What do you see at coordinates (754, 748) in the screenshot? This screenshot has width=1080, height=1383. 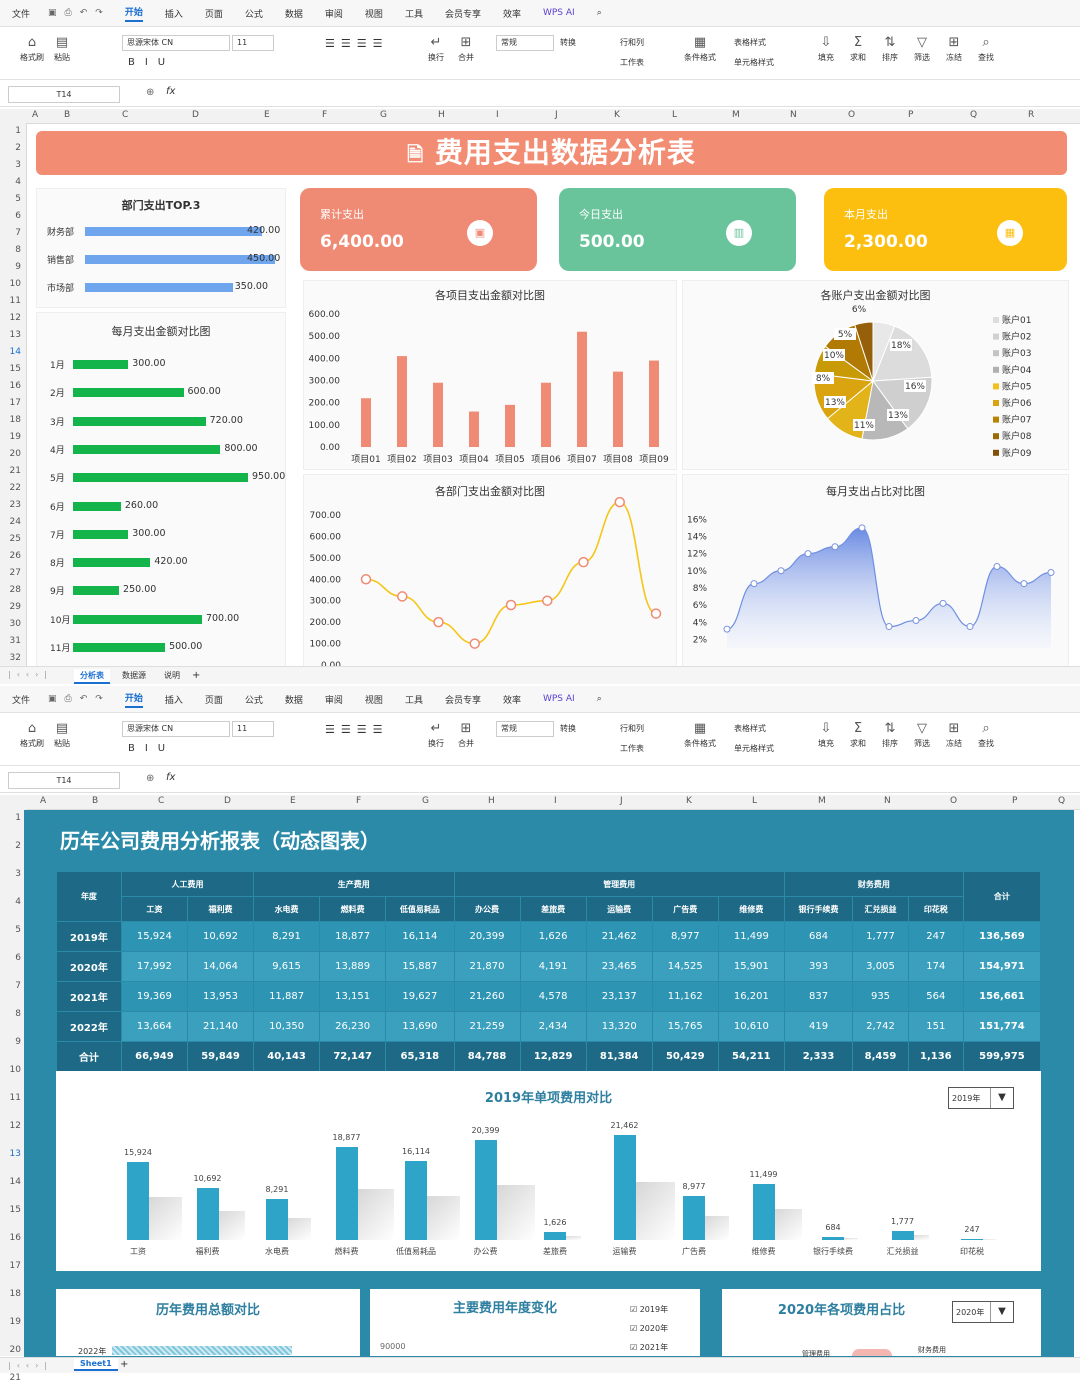 I see `cell-style-button-2: 单元格样式` at bounding box center [754, 748].